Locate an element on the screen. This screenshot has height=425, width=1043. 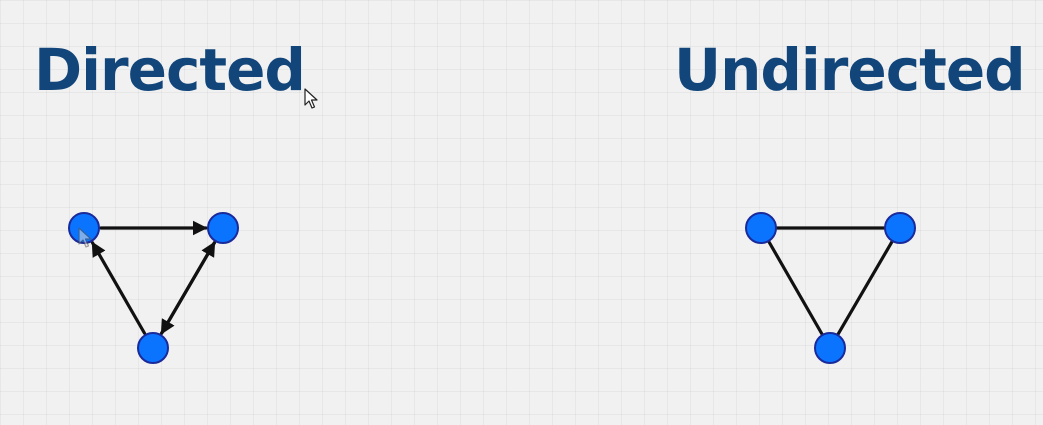
undirected-node-c is located at coordinates (830, 348).